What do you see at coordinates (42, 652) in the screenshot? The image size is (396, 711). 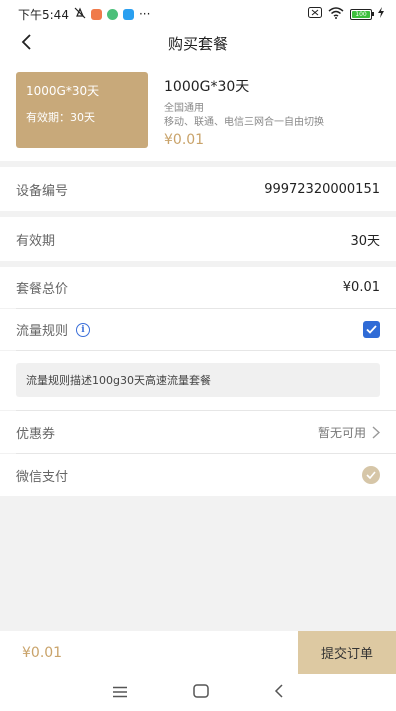 I see `order-total-price: ¥0.01` at bounding box center [42, 652].